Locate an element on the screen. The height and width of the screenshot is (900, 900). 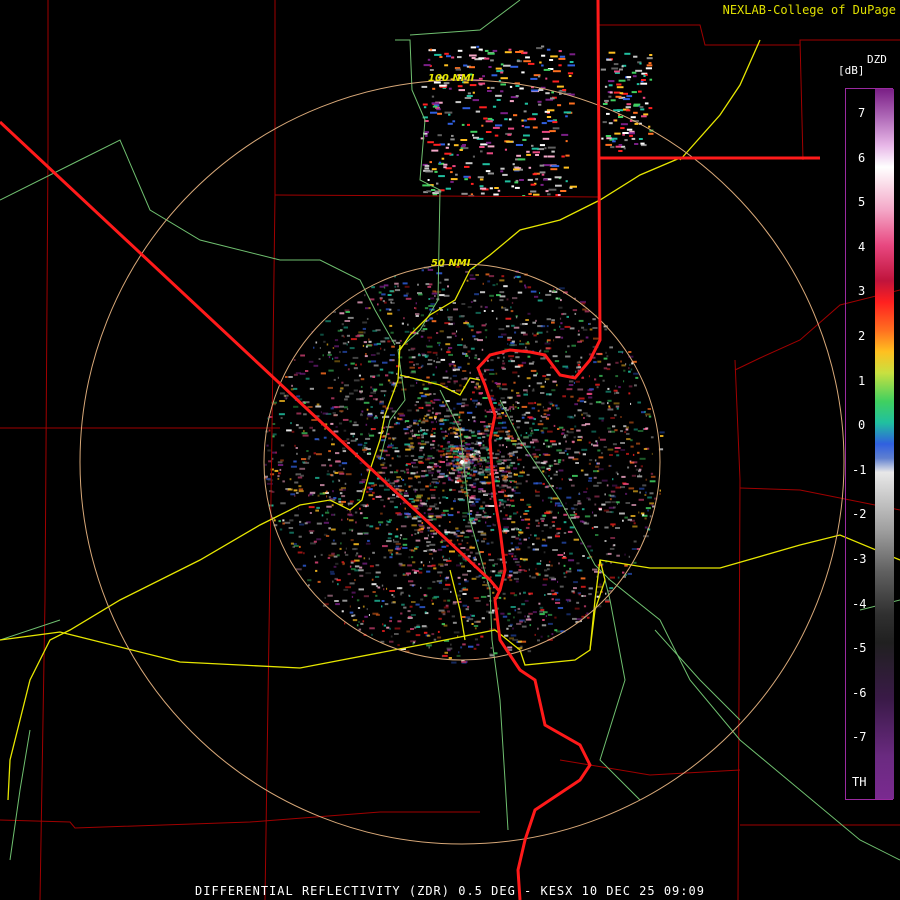
legend-tick: TH is located at coordinates (859, 782).